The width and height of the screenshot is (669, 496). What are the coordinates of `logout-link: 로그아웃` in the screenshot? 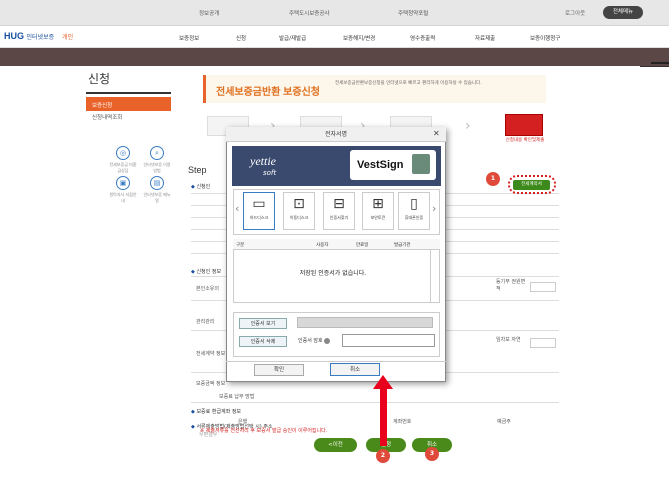 It's located at (575, 13).